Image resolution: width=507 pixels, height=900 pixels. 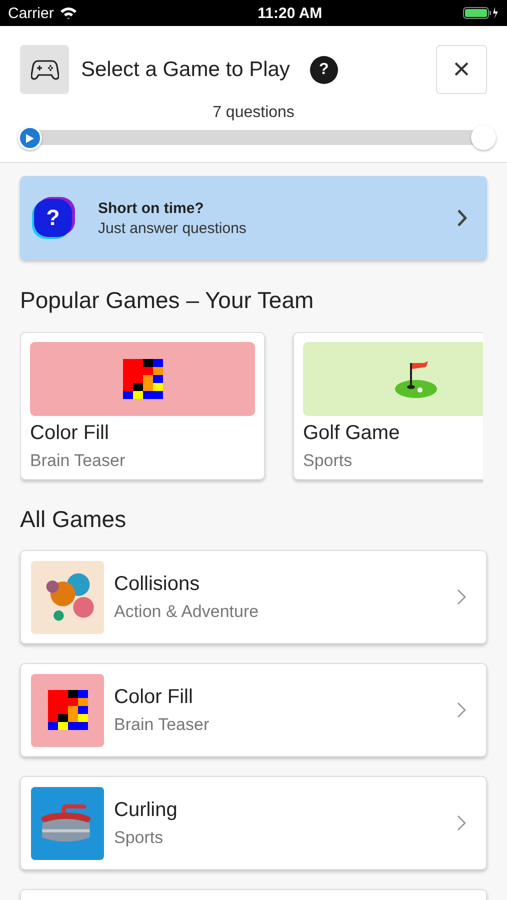 What do you see at coordinates (142, 406) in the screenshot?
I see `game-card: Color Fill Brain Teaser` at bounding box center [142, 406].